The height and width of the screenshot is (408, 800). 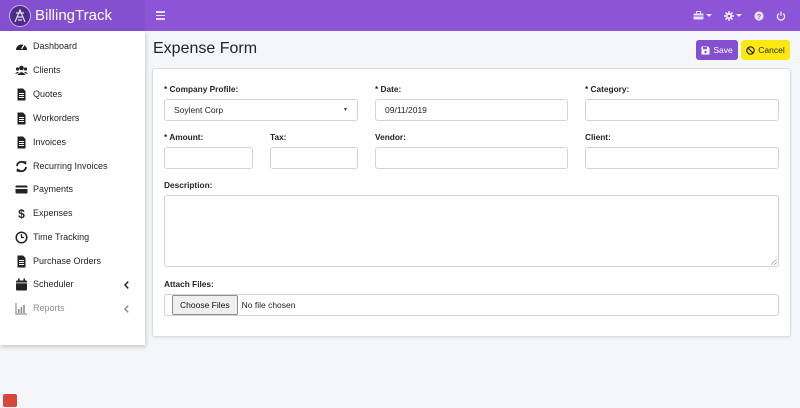 I want to click on resize-handle-icon, so click(x=774, y=262).